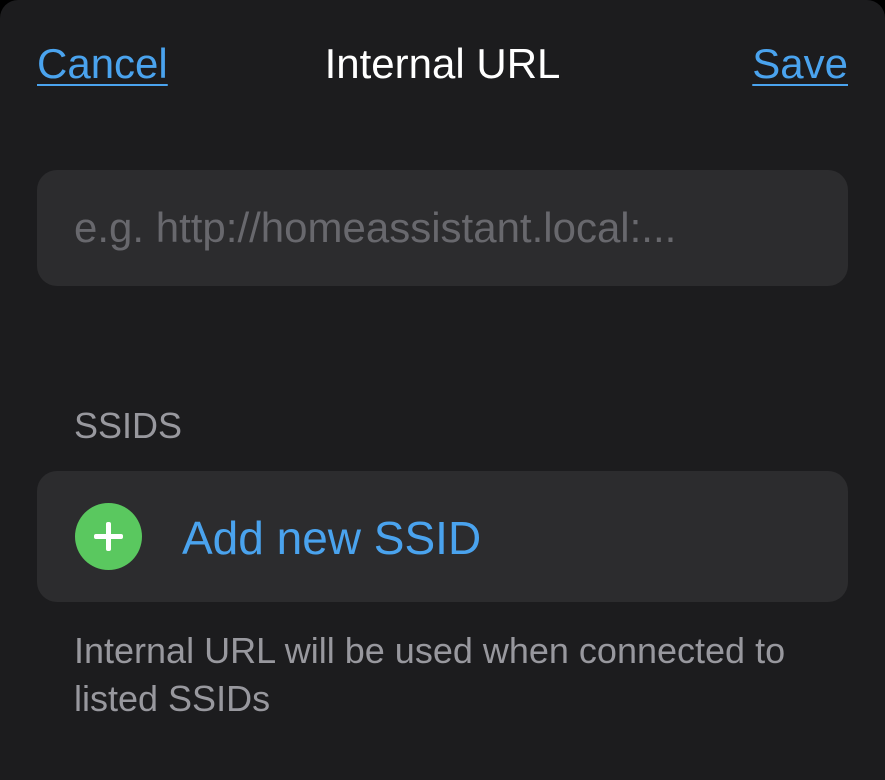 Image resolution: width=885 pixels, height=780 pixels. What do you see at coordinates (108, 536) in the screenshot?
I see `plus-circle-icon` at bounding box center [108, 536].